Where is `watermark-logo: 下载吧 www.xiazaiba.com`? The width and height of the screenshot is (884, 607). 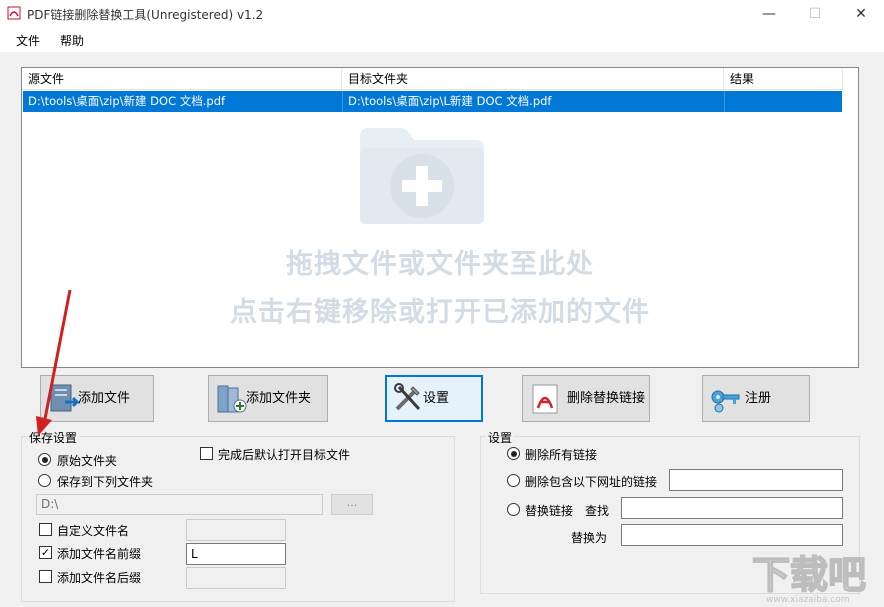 watermark-logo: 下载吧 www.xiazaiba.com is located at coordinates (809, 578).